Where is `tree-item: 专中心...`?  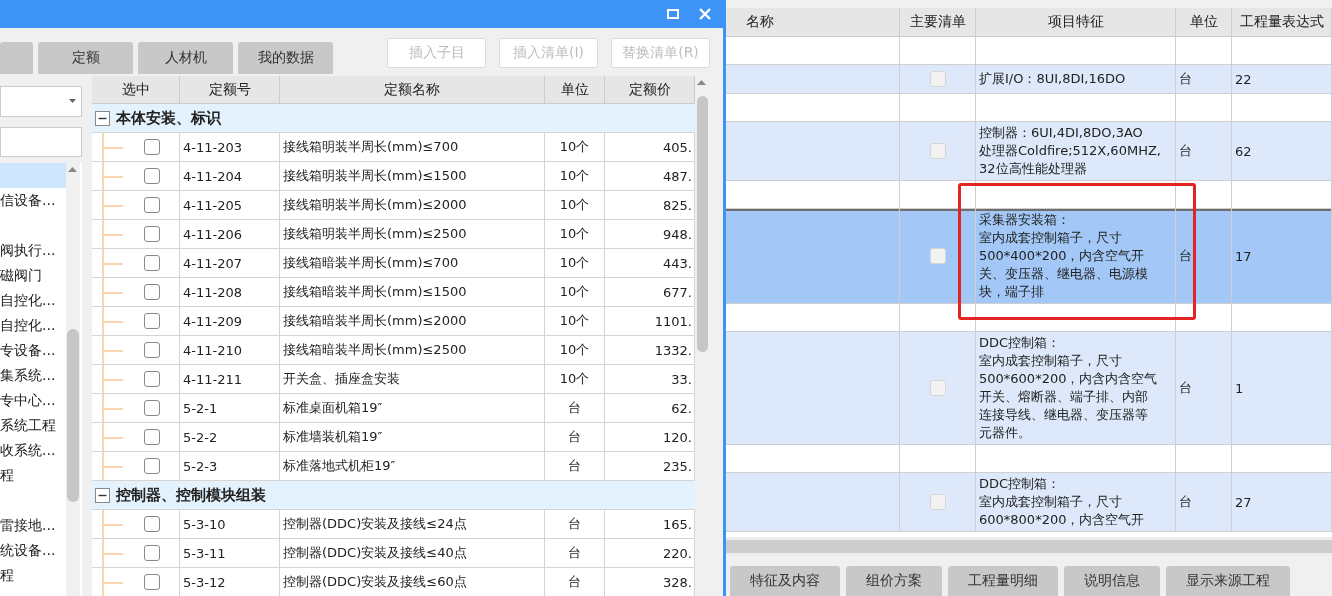
tree-item: 专中心... is located at coordinates (33, 400).